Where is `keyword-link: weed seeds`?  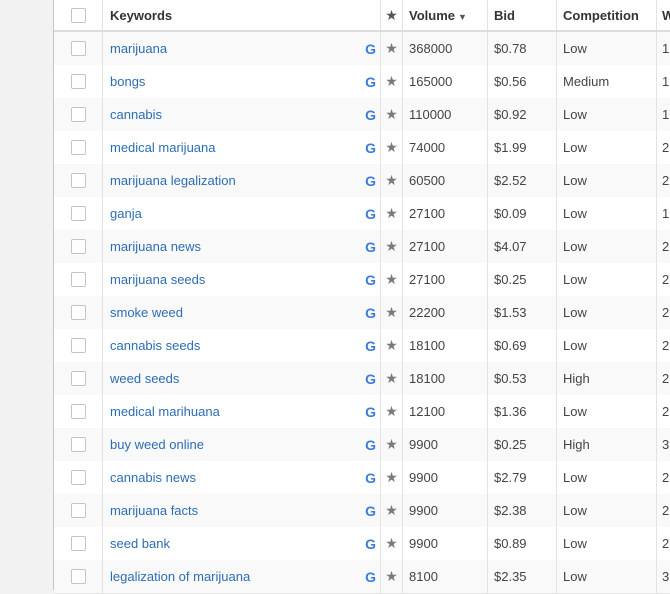 keyword-link: weed seeds is located at coordinates (237, 378).